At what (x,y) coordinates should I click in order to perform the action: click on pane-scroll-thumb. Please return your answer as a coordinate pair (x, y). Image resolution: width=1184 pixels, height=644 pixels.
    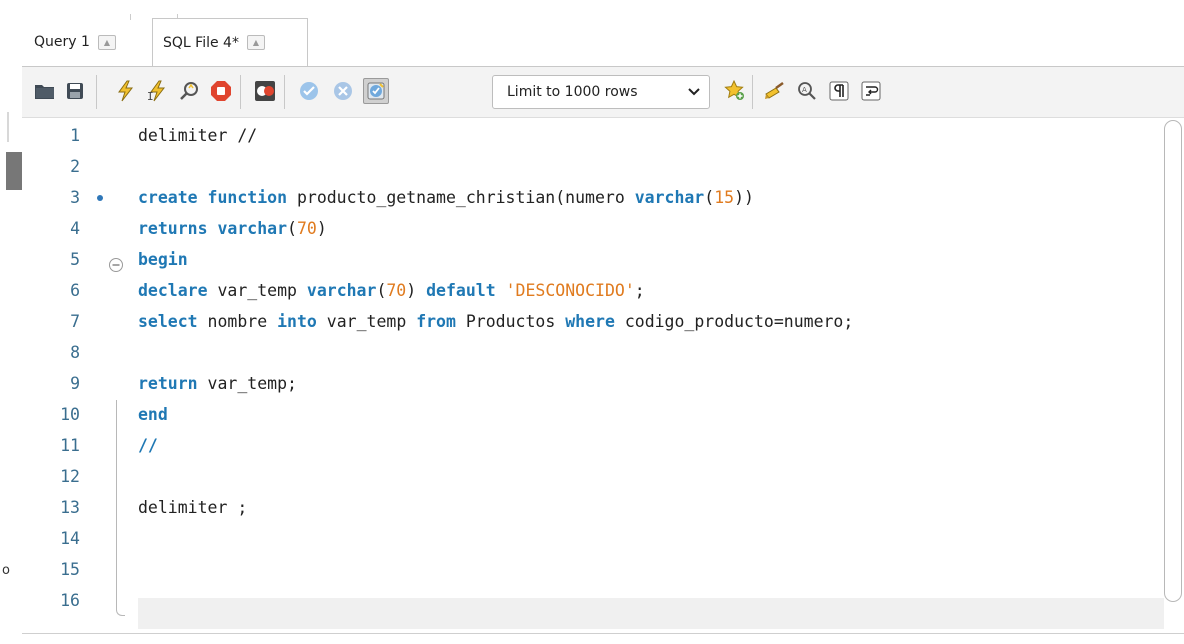
    Looking at the image, I should click on (14, 171).